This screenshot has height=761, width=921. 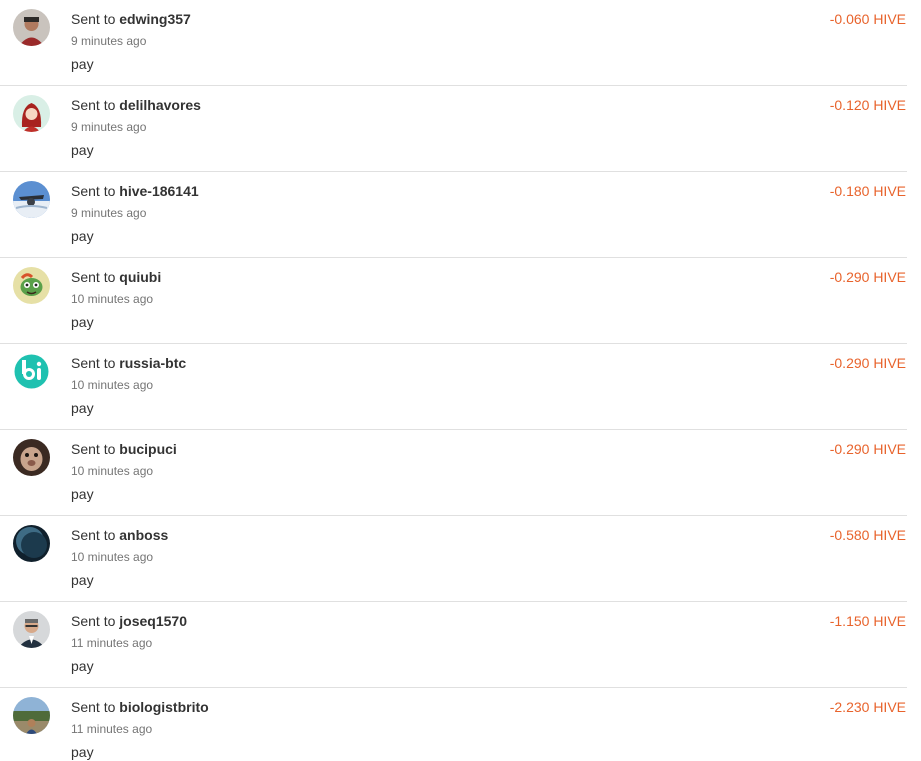 What do you see at coordinates (155, 19) in the screenshot?
I see `recipient-link: edwing357` at bounding box center [155, 19].